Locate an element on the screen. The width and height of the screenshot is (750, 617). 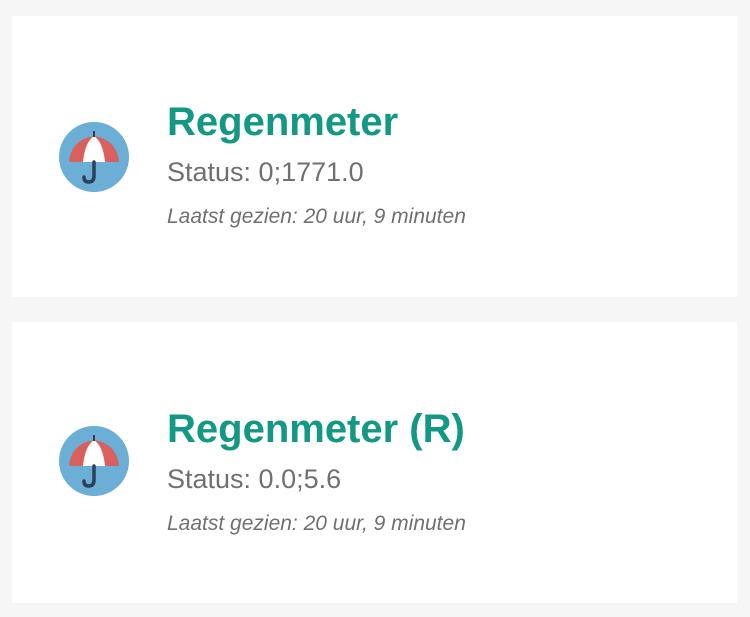
device-title: Regenmeter is located at coordinates (283, 122).